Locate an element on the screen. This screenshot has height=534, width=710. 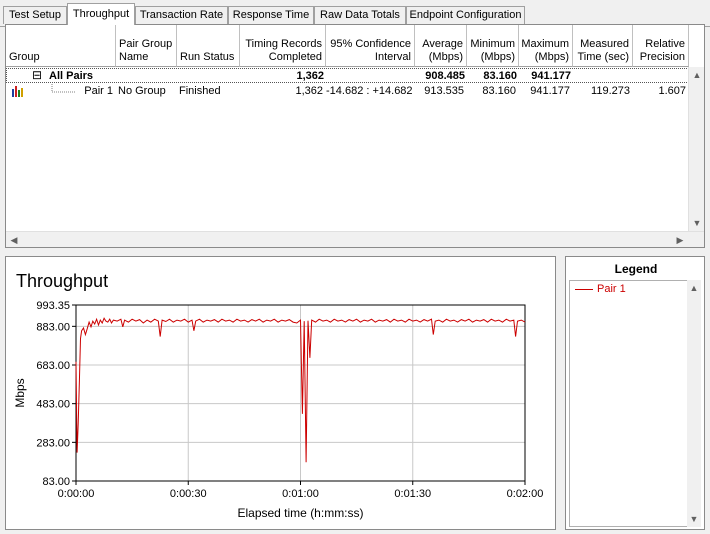
x-tick-label: 0:00:30 is located at coordinates (188, 494).